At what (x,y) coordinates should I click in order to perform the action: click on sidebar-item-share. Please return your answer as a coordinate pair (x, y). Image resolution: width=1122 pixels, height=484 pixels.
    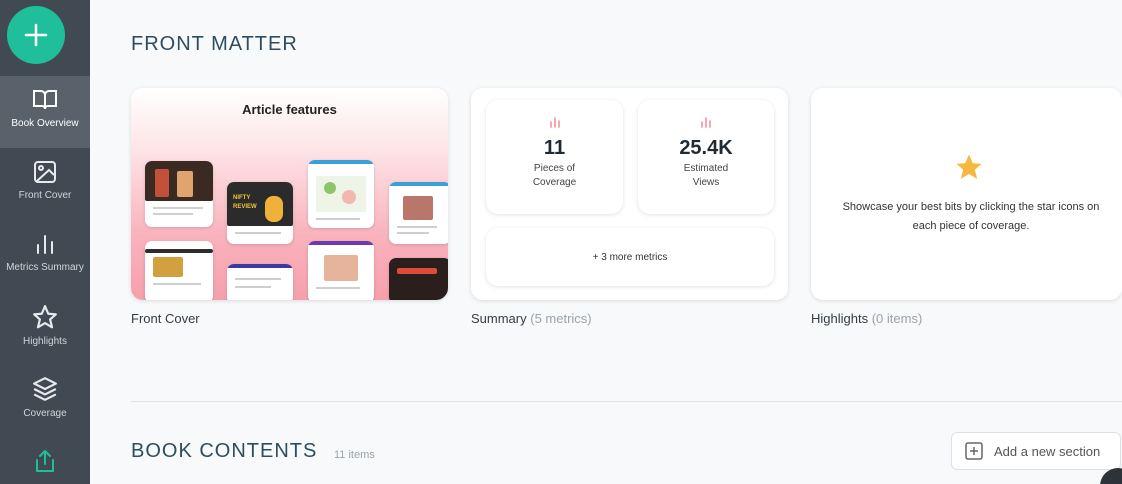
    Looking at the image, I should click on (45, 460).